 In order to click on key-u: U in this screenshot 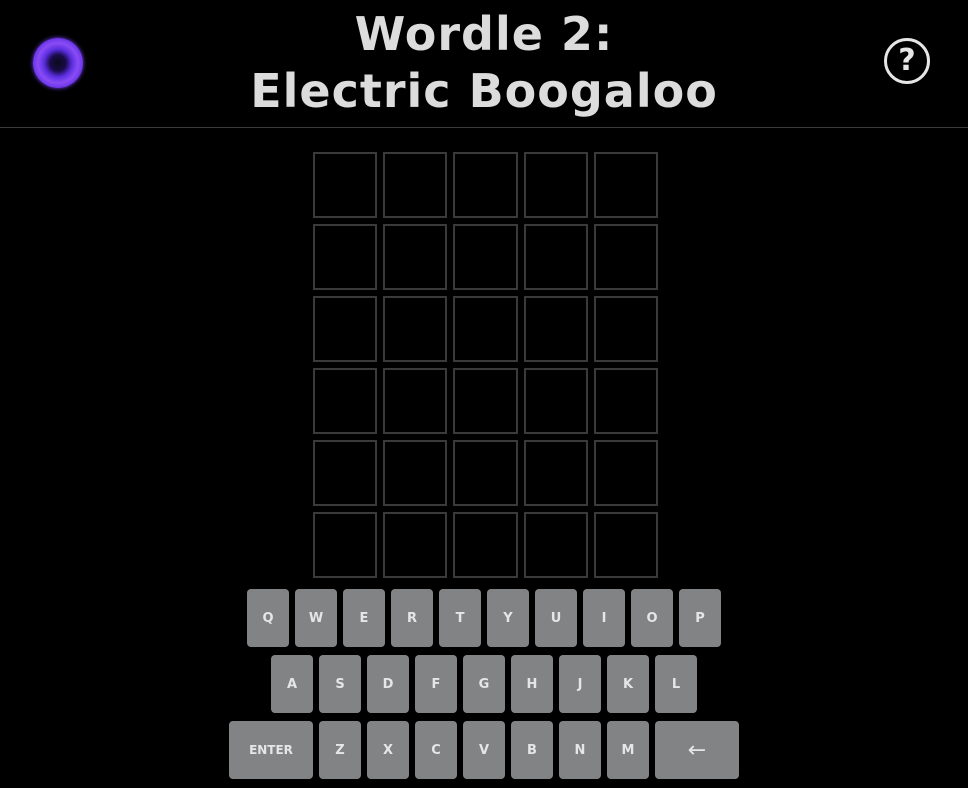, I will do `click(556, 618)`.